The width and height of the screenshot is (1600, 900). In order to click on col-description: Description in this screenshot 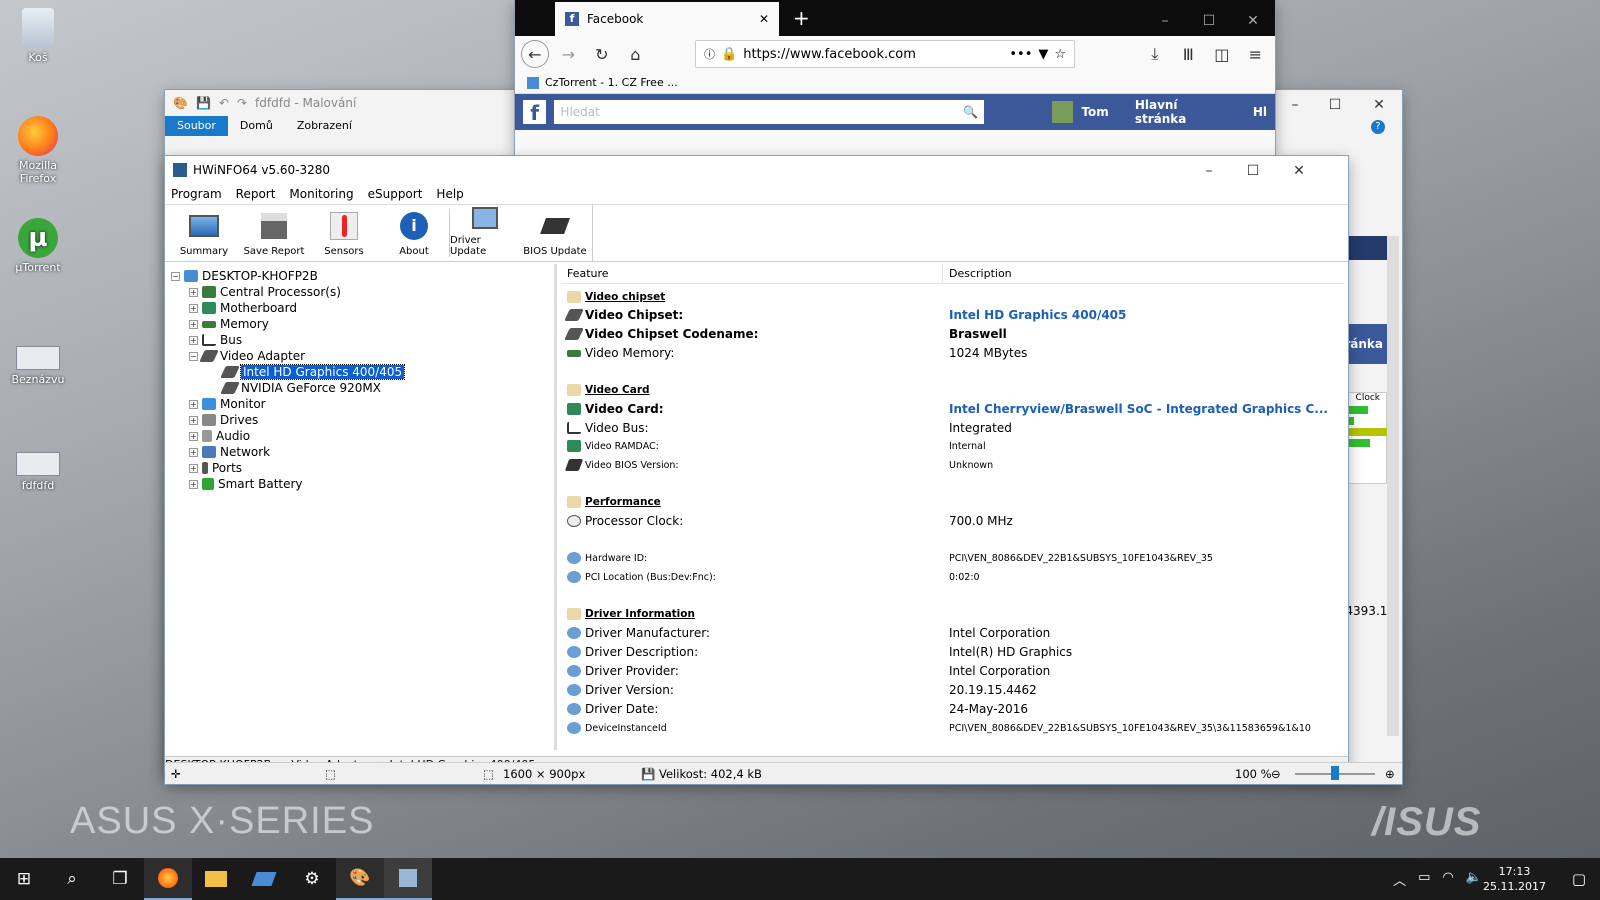, I will do `click(980, 273)`.